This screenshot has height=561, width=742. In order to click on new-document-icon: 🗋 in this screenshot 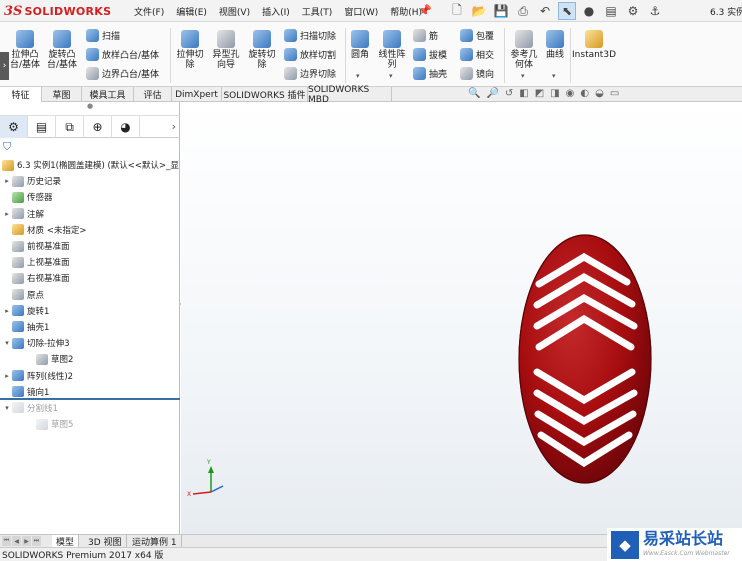, I will do `click(457, 11)`.